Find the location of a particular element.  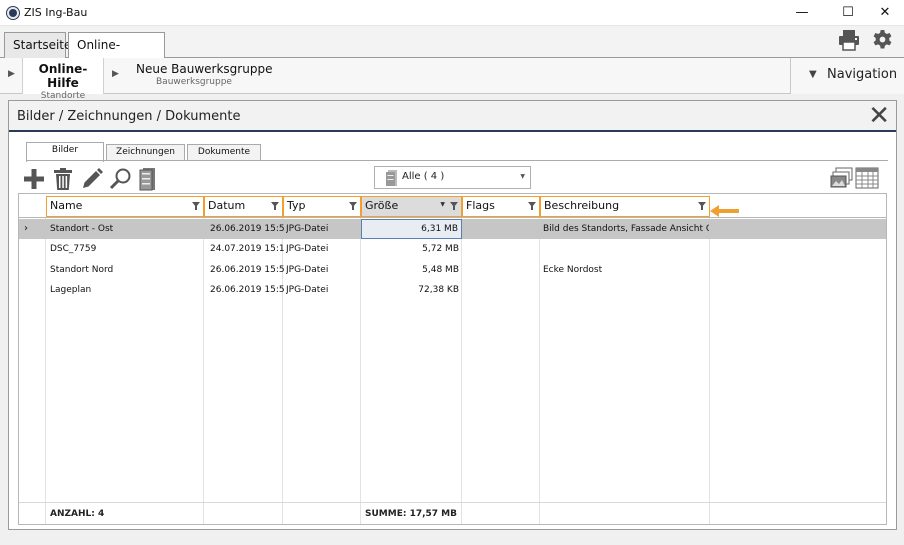

column-header-typ: Typ is located at coordinates (322, 206).